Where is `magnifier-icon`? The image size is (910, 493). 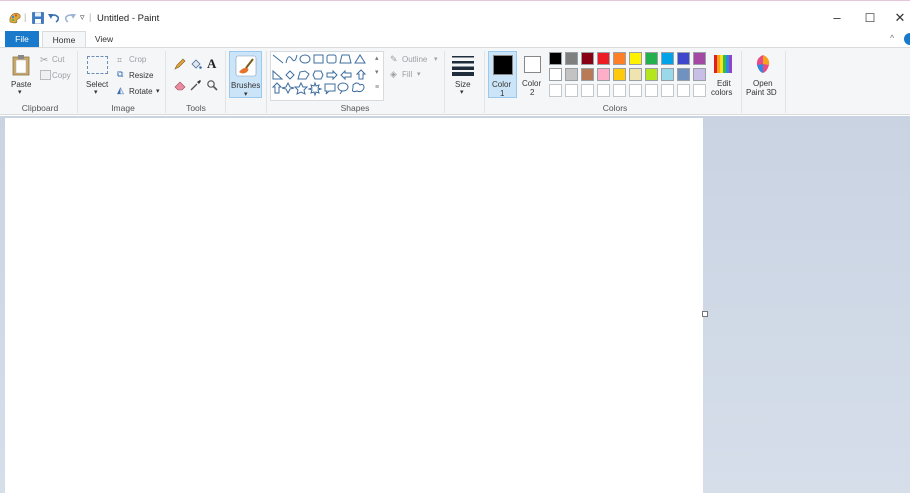 magnifier-icon is located at coordinates (212, 85).